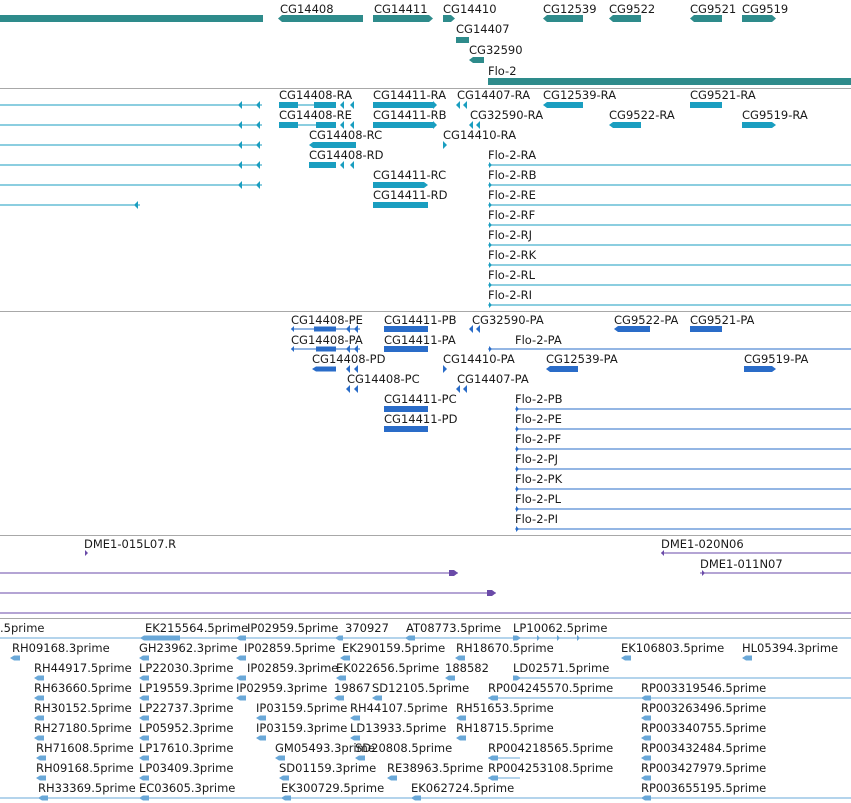 This screenshot has height=803, width=851. I want to click on feature-label: RP004218565.5prime, so click(550, 748).